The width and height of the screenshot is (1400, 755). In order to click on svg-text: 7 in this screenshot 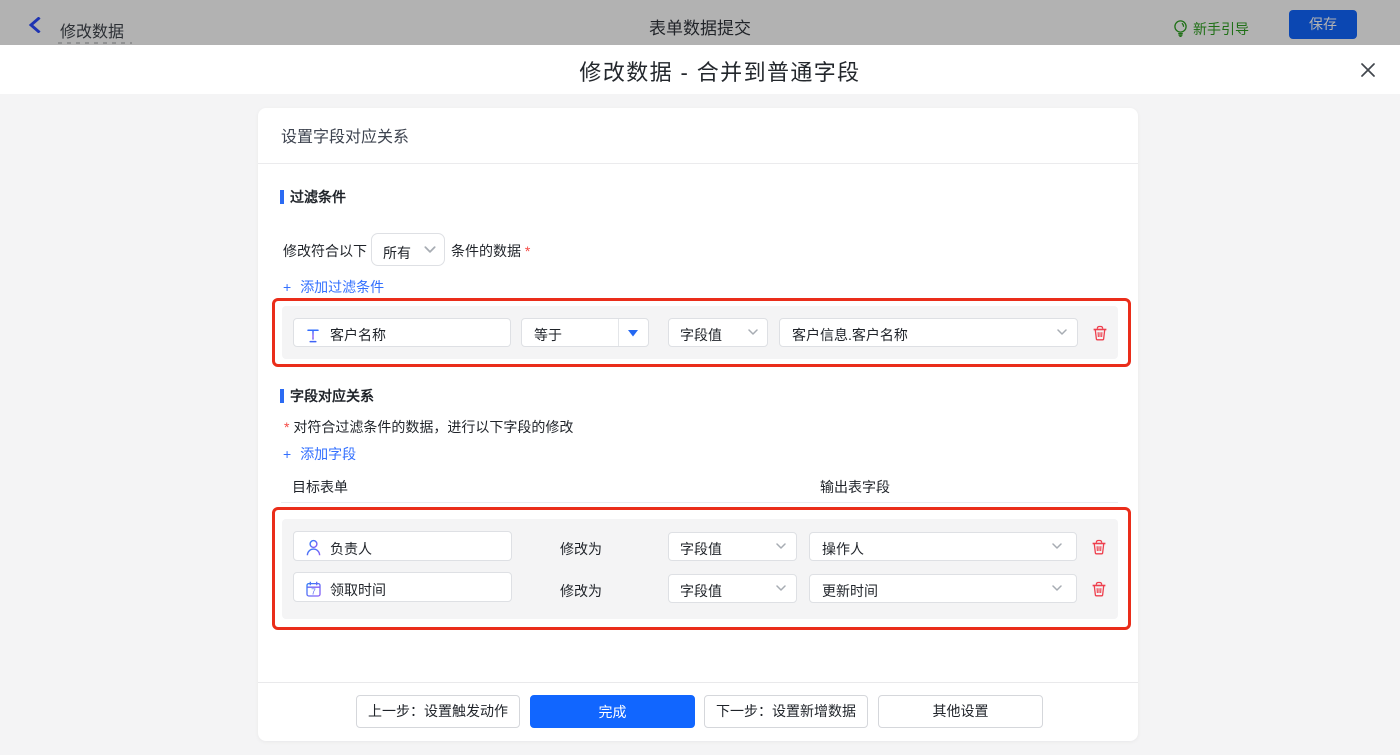, I will do `click(313, 592)`.